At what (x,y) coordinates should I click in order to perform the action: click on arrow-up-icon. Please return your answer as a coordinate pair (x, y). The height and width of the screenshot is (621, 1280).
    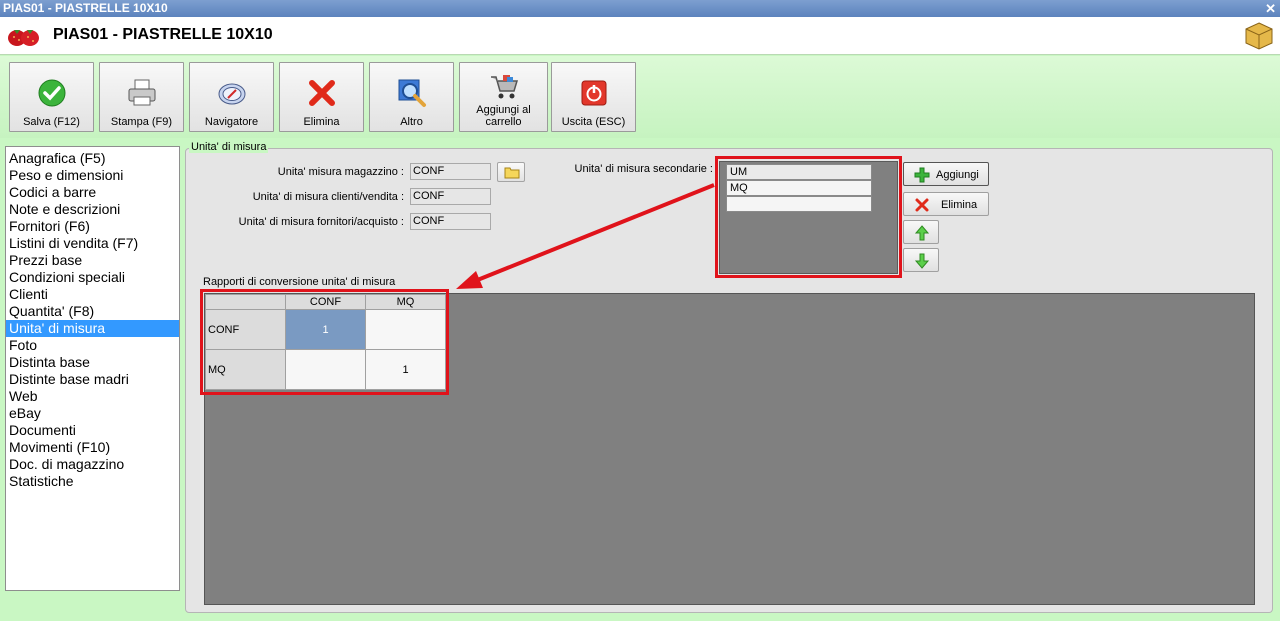
    Looking at the image, I should click on (922, 233).